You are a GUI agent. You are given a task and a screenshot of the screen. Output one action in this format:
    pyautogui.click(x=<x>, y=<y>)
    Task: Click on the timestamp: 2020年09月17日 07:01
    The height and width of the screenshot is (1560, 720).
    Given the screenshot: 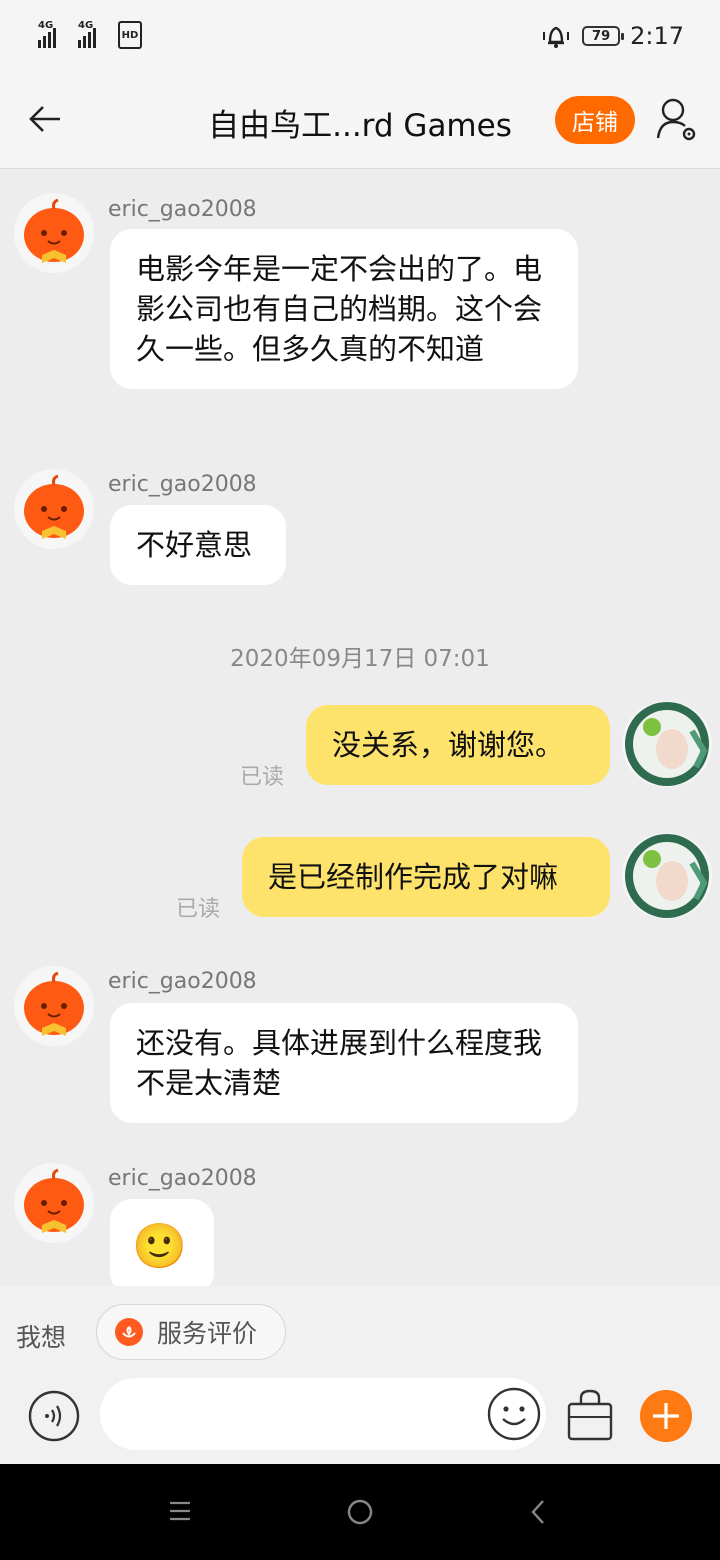 What is the action you would take?
    pyautogui.click(x=360, y=659)
    